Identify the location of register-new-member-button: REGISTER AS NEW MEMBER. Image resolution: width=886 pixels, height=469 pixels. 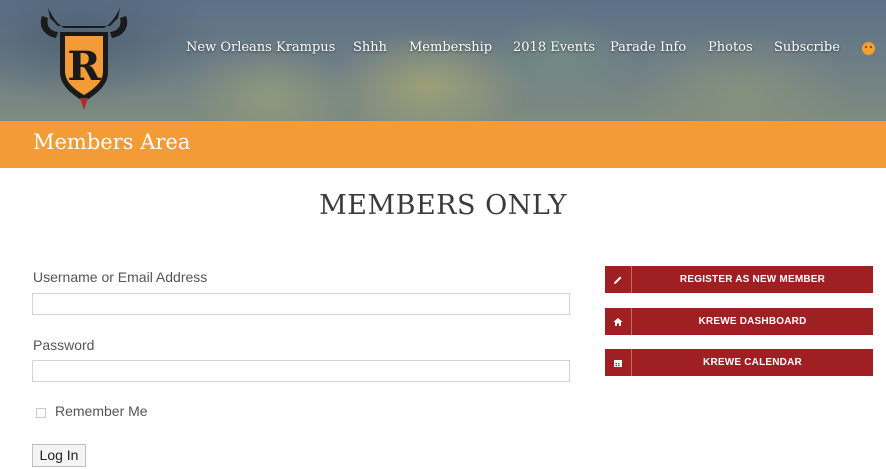
(739, 279).